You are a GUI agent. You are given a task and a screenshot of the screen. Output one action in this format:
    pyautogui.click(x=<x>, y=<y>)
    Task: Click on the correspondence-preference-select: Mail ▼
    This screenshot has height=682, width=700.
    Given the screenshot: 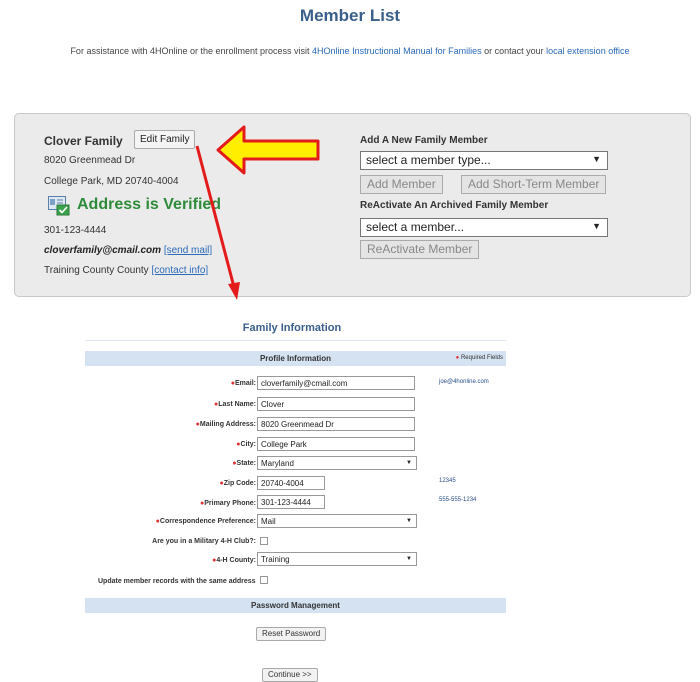 What is the action you would take?
    pyautogui.click(x=337, y=521)
    